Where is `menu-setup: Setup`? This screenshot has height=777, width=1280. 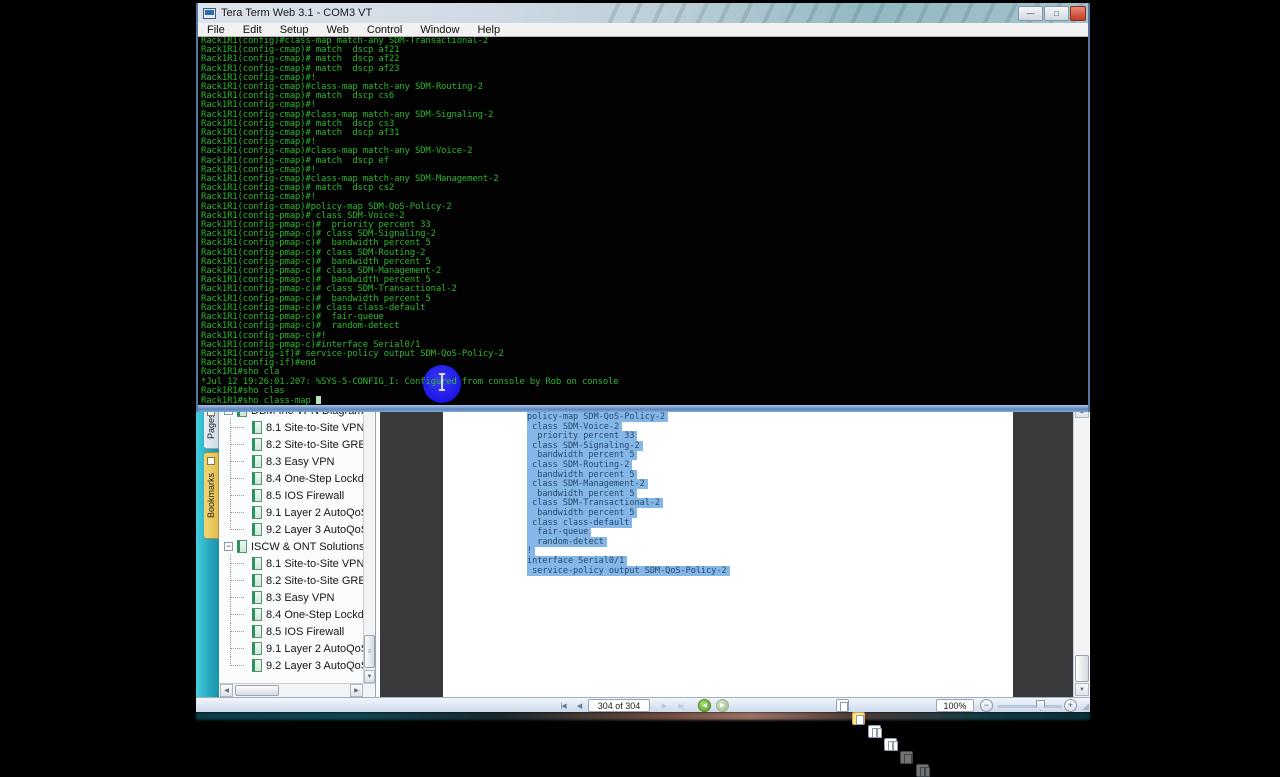 menu-setup: Setup is located at coordinates (294, 30).